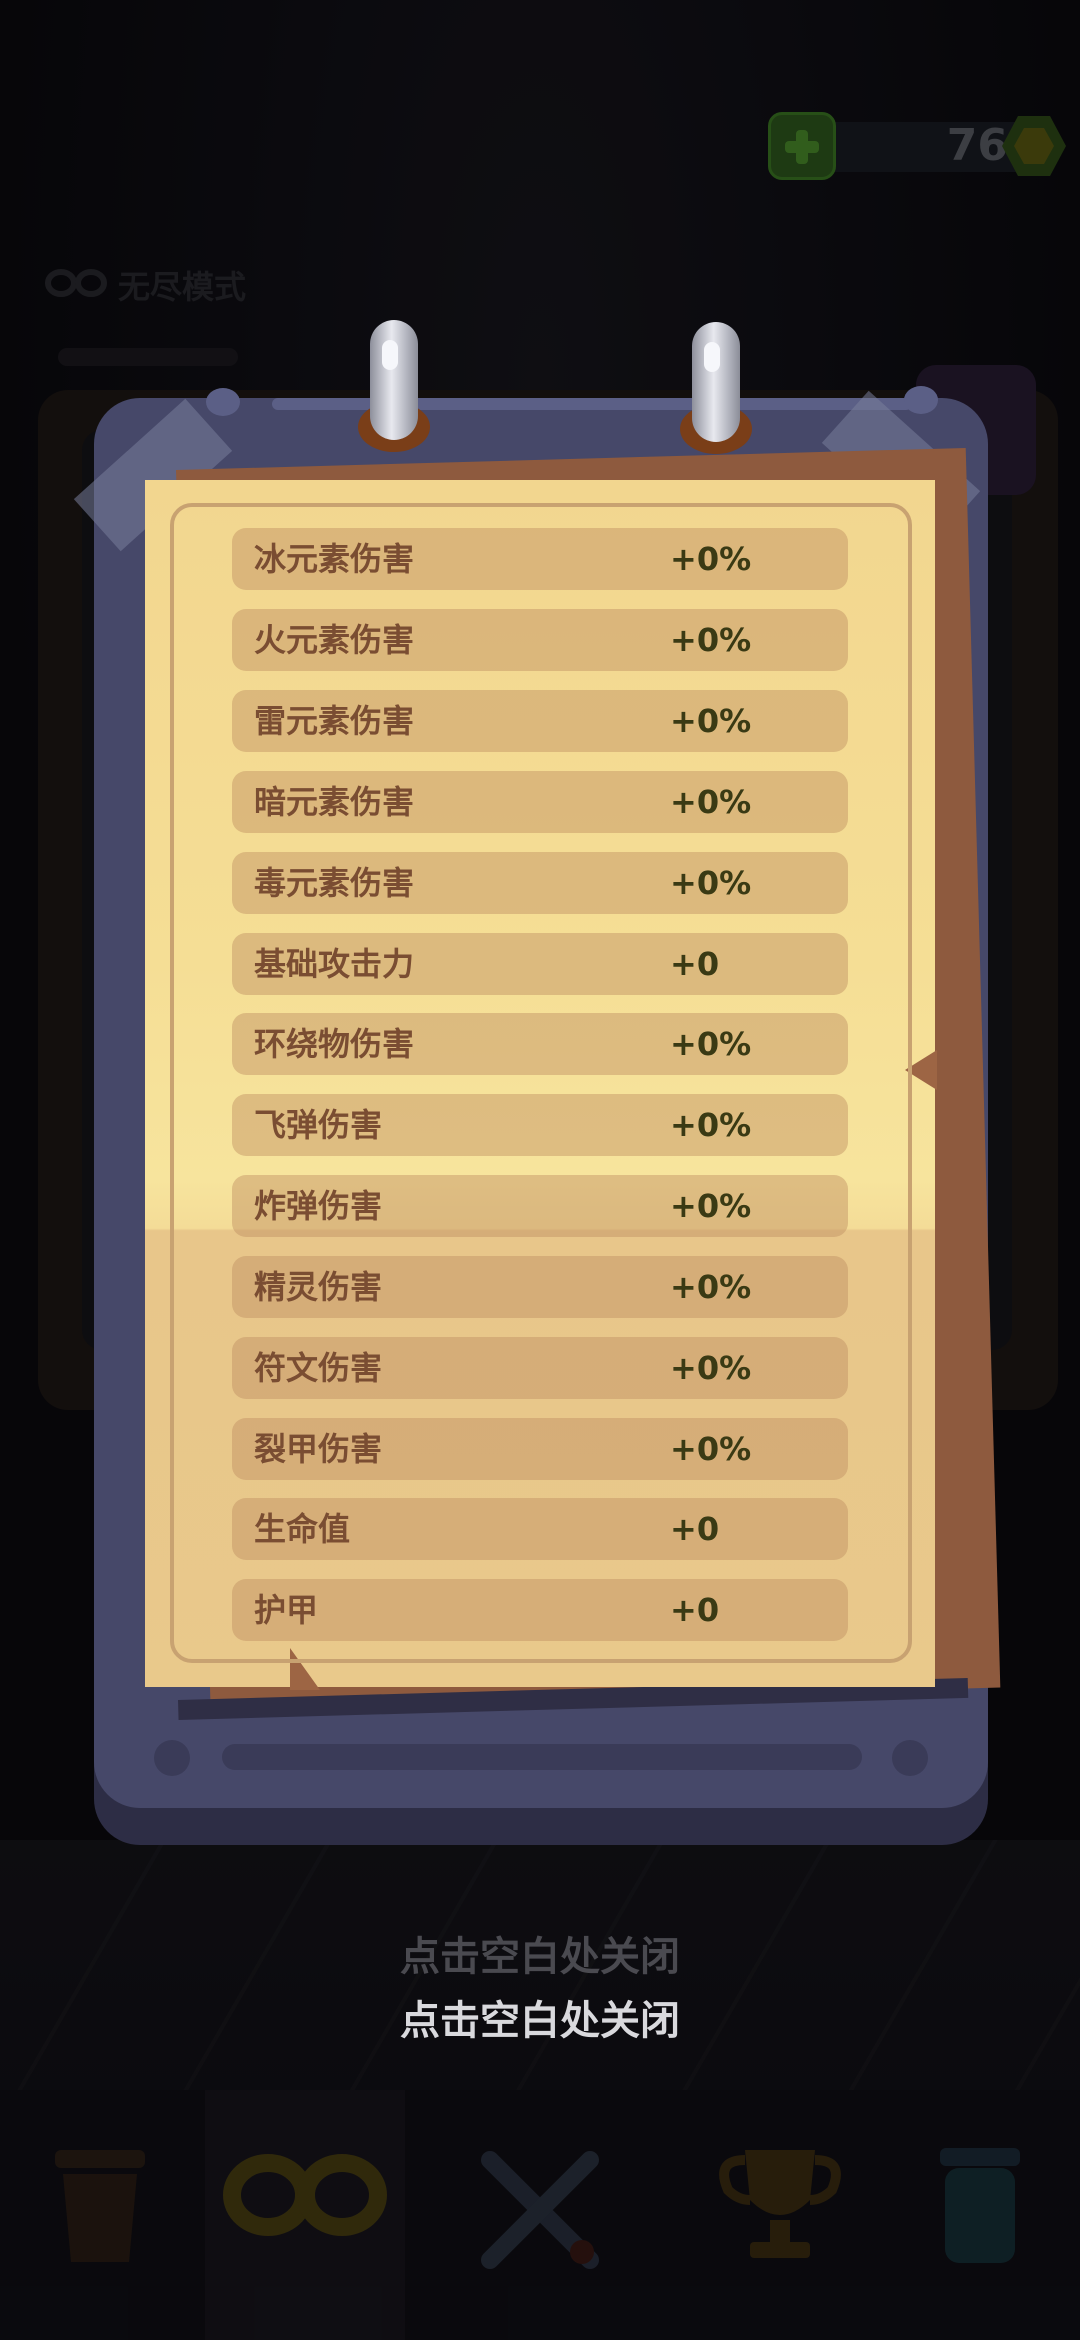 The height and width of the screenshot is (2340, 1080). Describe the element at coordinates (302, 1529) in the screenshot. I see `stat-name: 生命值` at that location.